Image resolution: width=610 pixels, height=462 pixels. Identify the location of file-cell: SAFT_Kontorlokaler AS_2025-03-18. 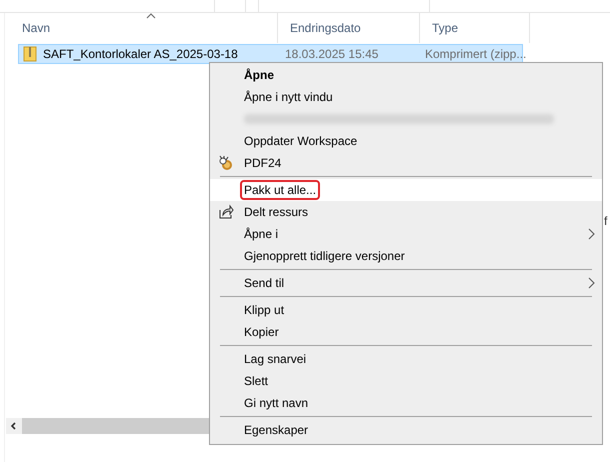
(140, 54).